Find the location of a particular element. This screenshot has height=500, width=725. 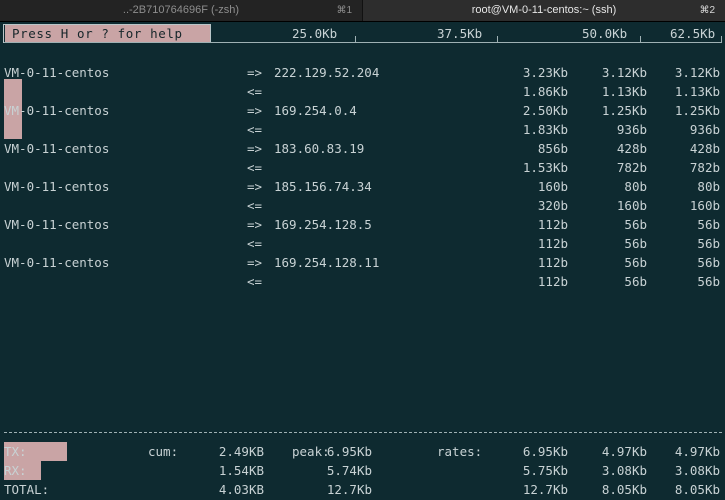

rate-in: 1.53Kb is located at coordinates (545, 167).